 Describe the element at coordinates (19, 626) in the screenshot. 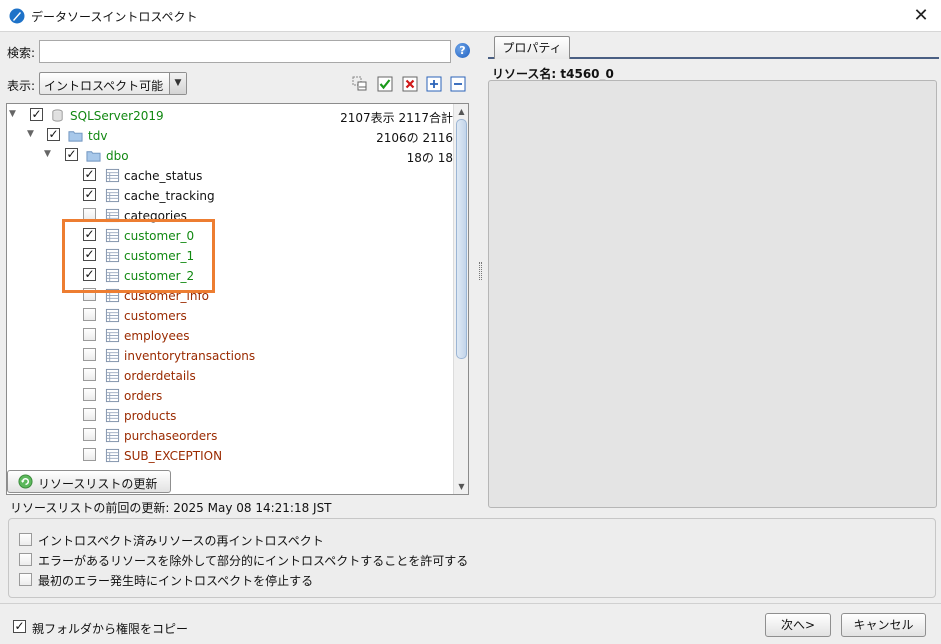

I see `copy-permissions-checkbox: ✓` at that location.